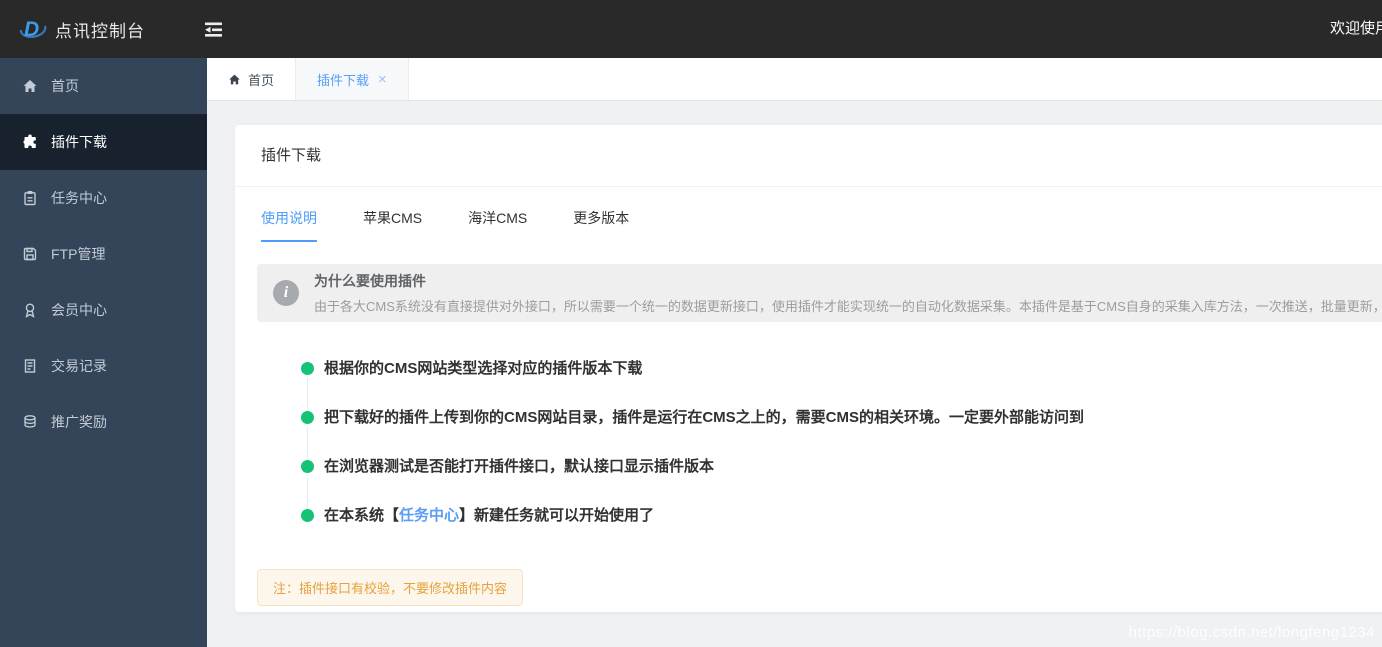 This screenshot has width=1382, height=647. Describe the element at coordinates (370, 281) in the screenshot. I see `info-title: 为什么要使用插件` at that location.